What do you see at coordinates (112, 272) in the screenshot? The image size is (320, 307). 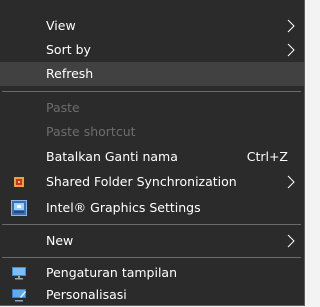 I see `menu-item-label: Pengaturan tampilan` at bounding box center [112, 272].